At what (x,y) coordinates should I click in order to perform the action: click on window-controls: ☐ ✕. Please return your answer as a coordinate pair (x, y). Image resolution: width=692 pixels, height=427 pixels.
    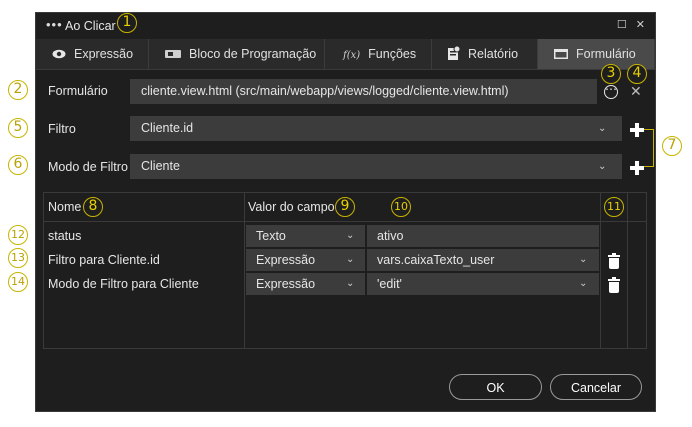
    Looking at the image, I should click on (628, 24).